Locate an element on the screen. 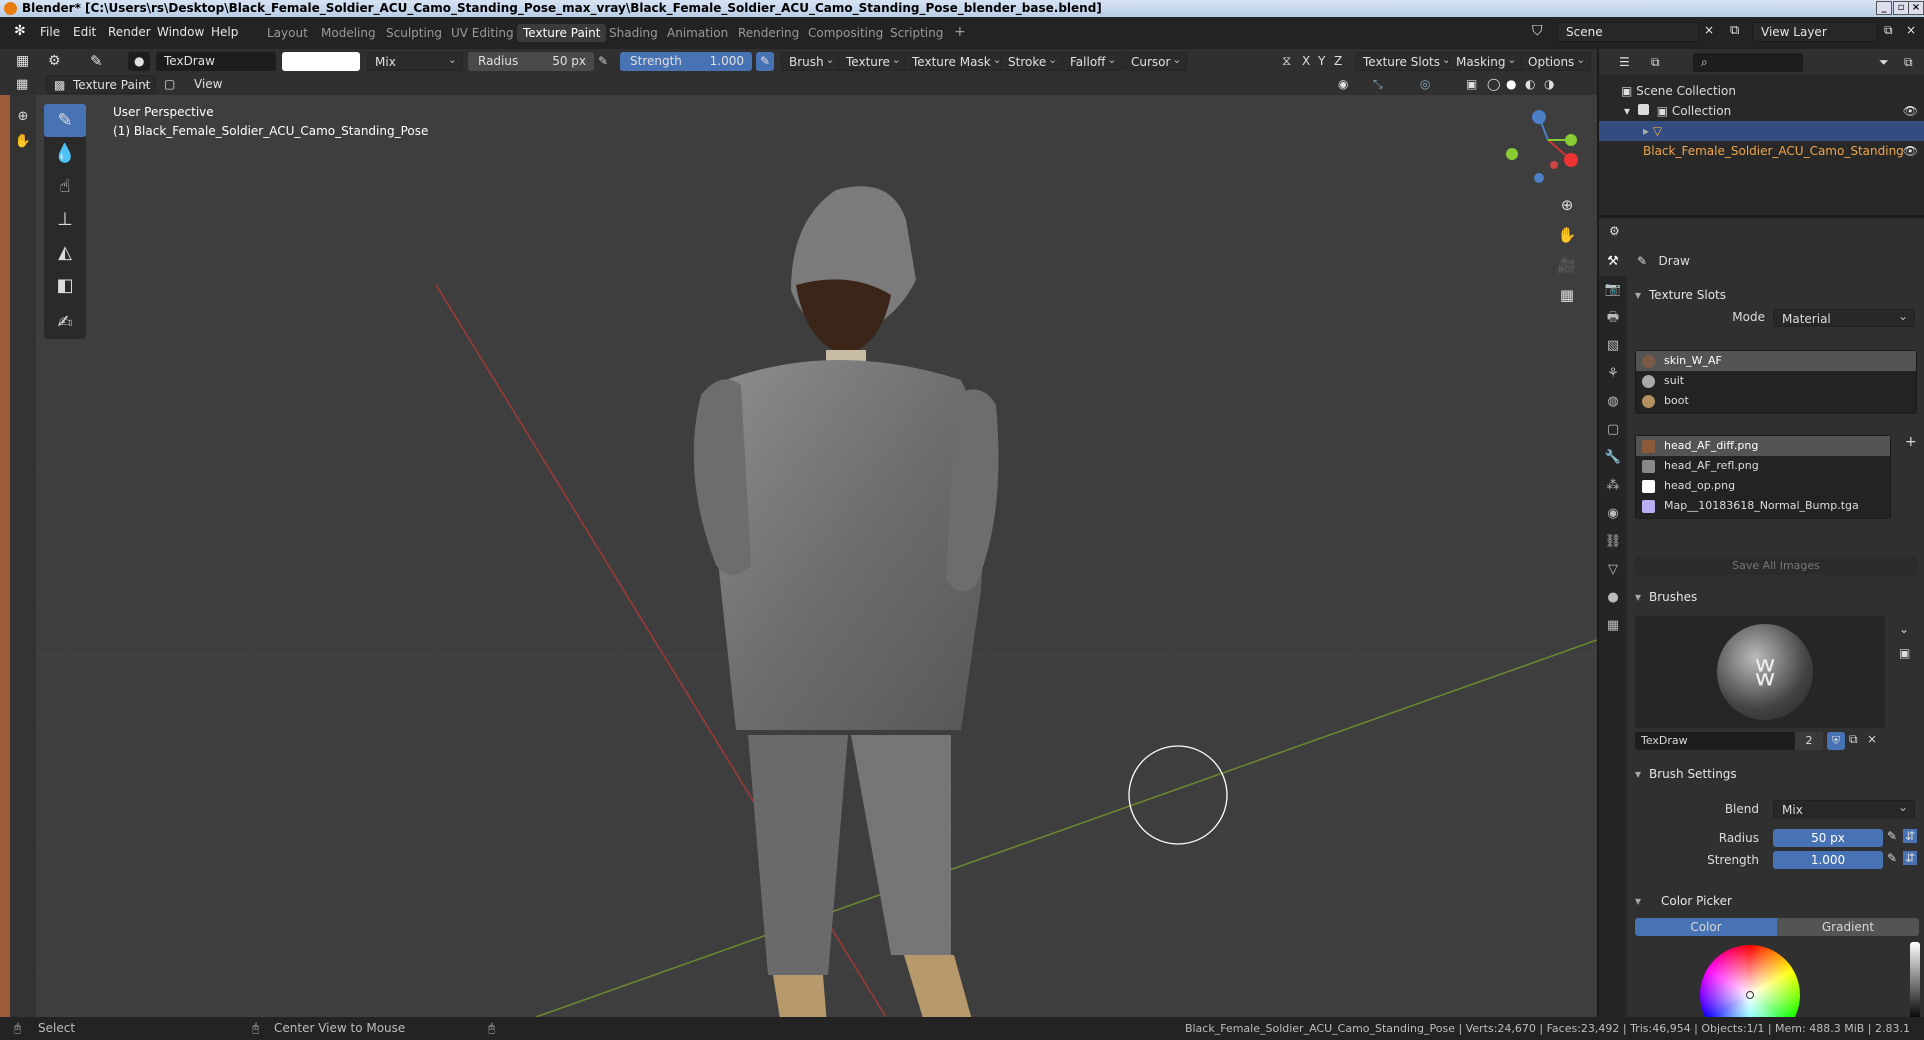 The height and width of the screenshot is (1040, 1924). slot-mode-dropdown: Material is located at coordinates (1844, 317).